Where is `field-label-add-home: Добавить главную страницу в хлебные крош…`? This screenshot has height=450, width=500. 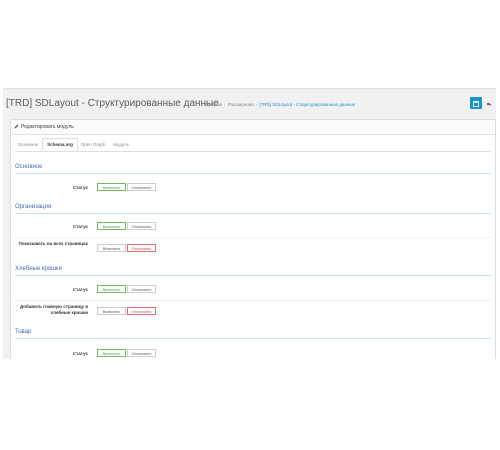
field-label-add-home: Добавить главную страницу в хлебные крош… is located at coordinates (54, 309).